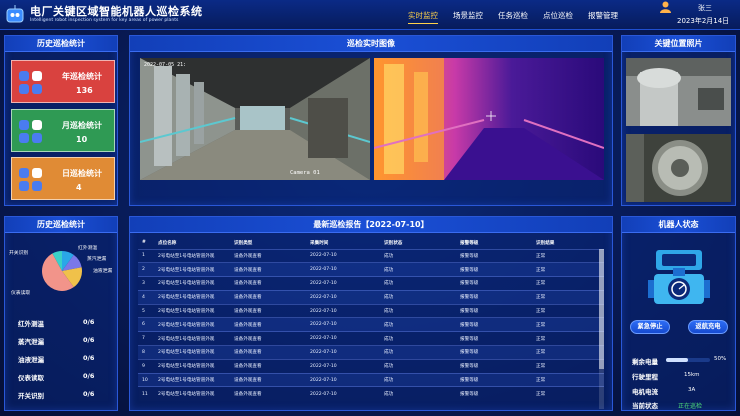  I want to click on scrollbar-thumb, so click(601, 309).